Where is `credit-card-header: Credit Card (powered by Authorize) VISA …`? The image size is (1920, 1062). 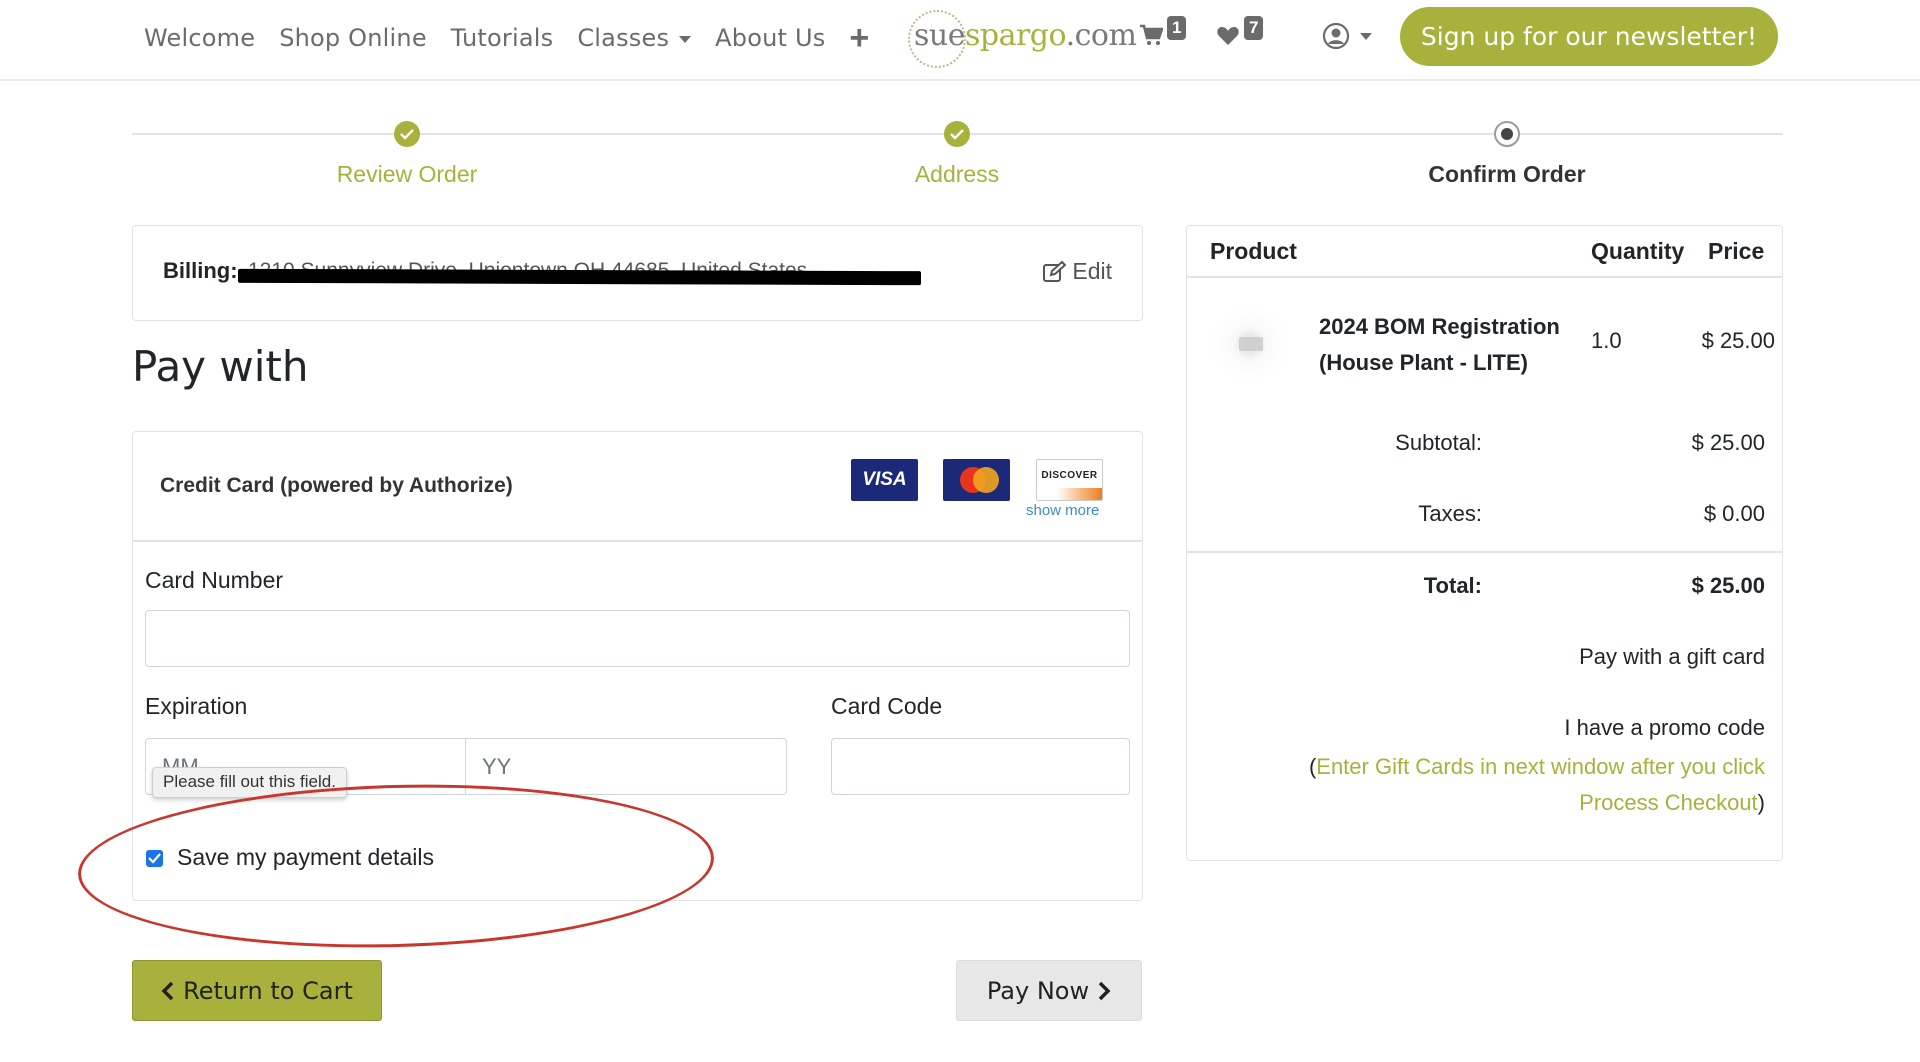 credit-card-header: Credit Card (powered by Authorize) VISA … is located at coordinates (637, 487).